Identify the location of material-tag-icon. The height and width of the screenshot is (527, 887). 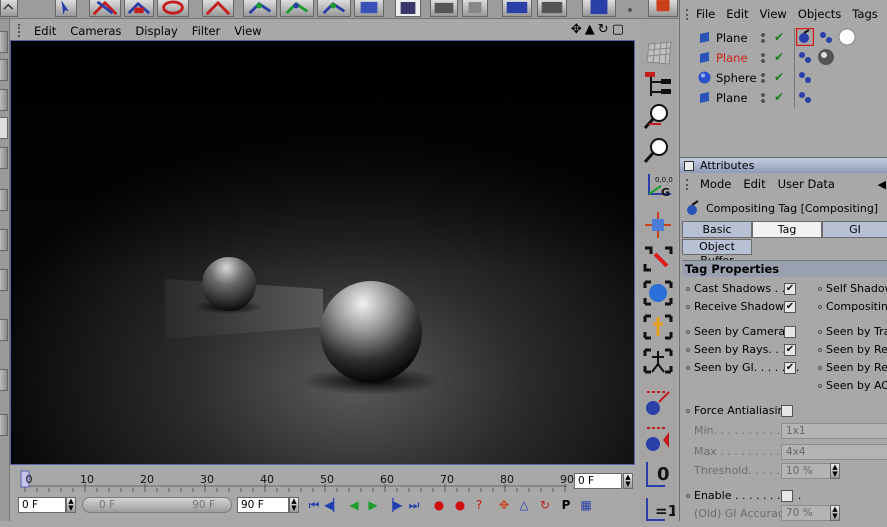
(847, 37).